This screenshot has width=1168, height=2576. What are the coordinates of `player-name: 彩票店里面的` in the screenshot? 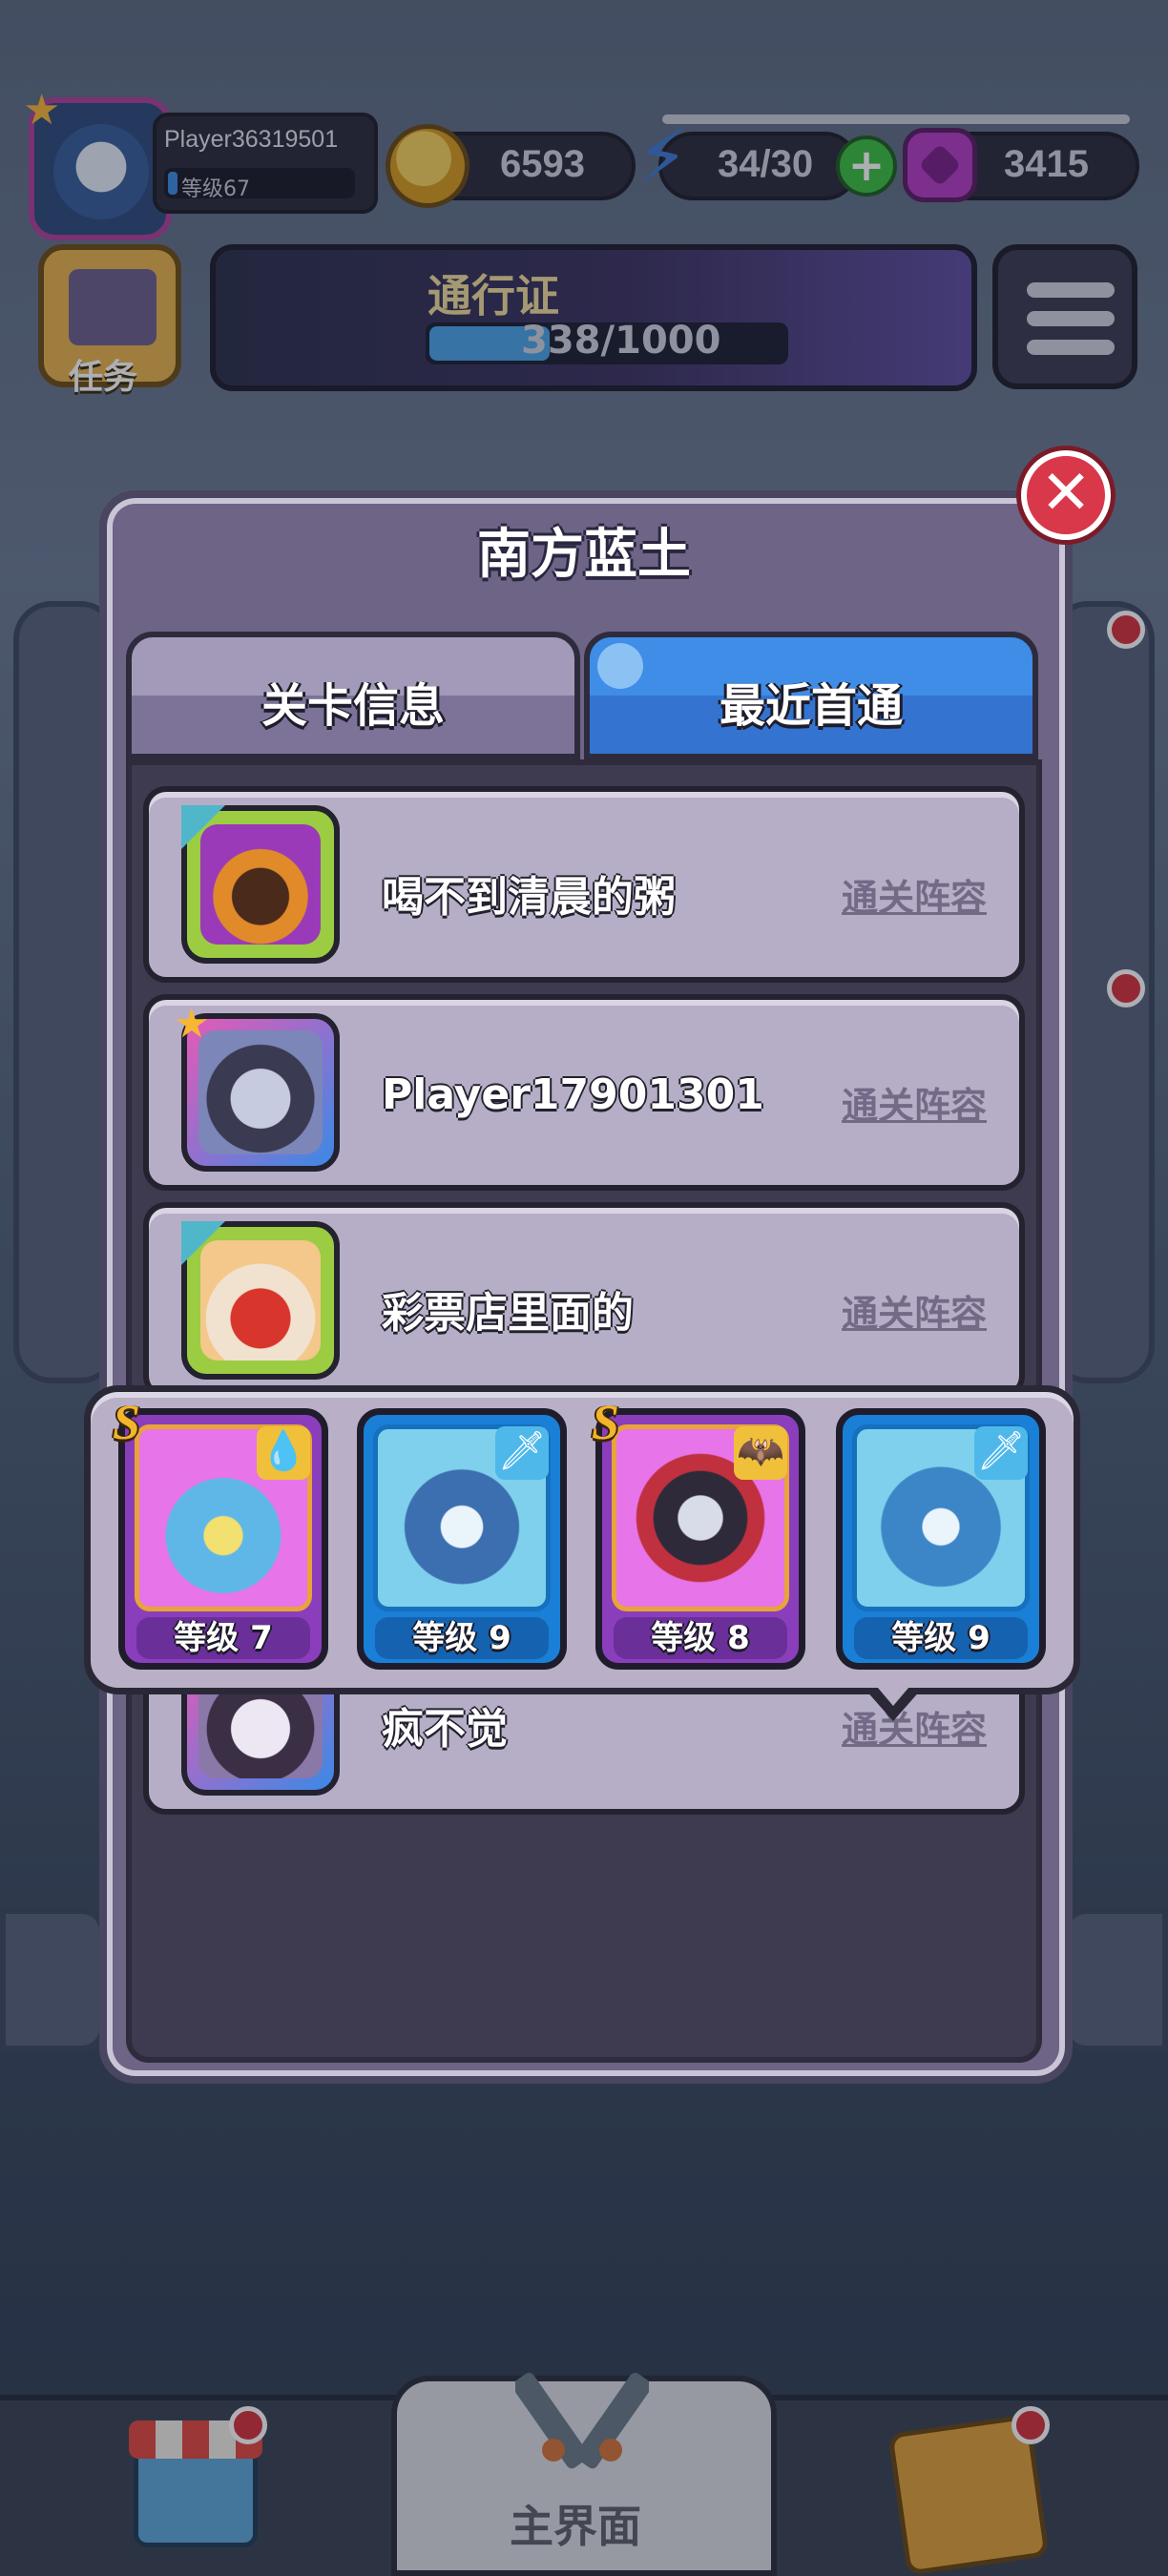 It's located at (508, 1313).